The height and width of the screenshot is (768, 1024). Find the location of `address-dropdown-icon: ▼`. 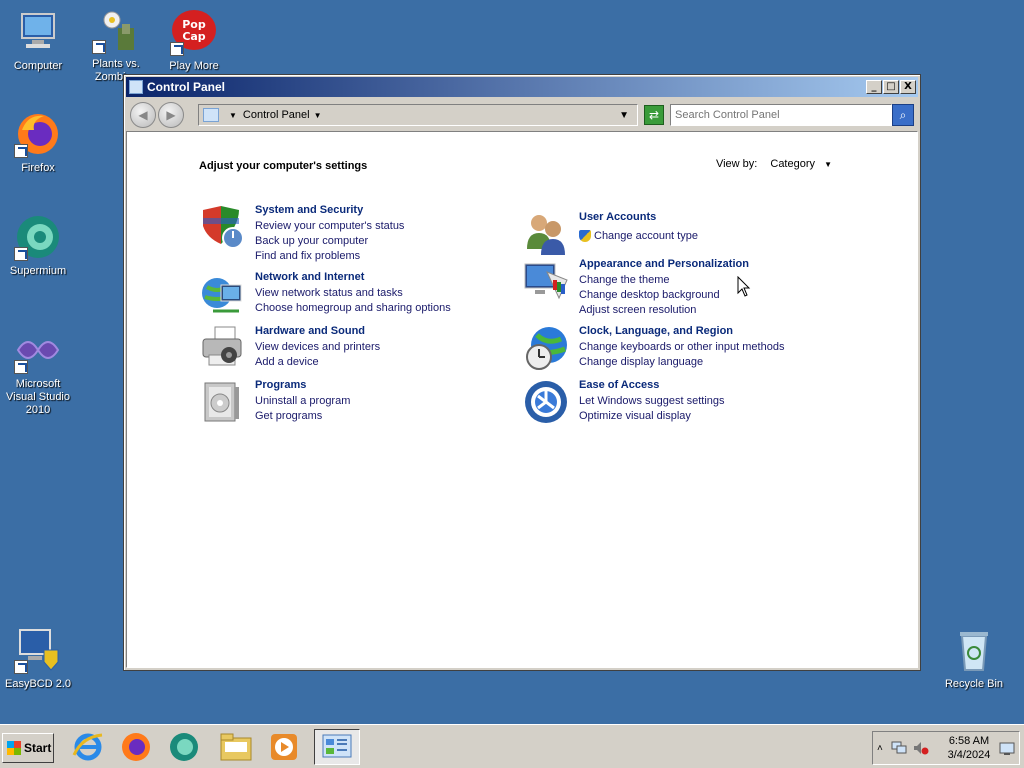

address-dropdown-icon: ▼ is located at coordinates (624, 115).